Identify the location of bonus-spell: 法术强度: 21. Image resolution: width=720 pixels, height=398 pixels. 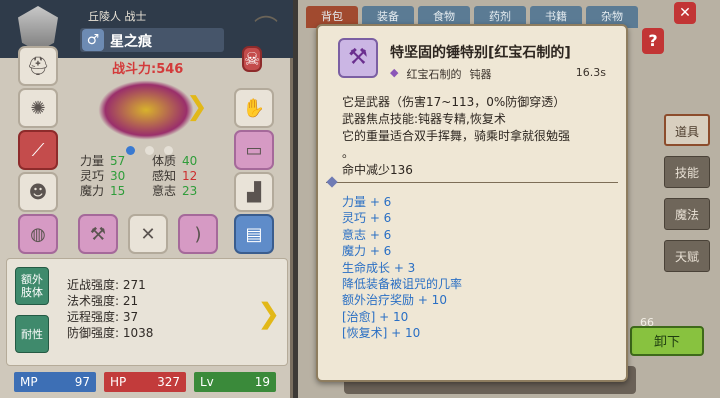
(103, 301).